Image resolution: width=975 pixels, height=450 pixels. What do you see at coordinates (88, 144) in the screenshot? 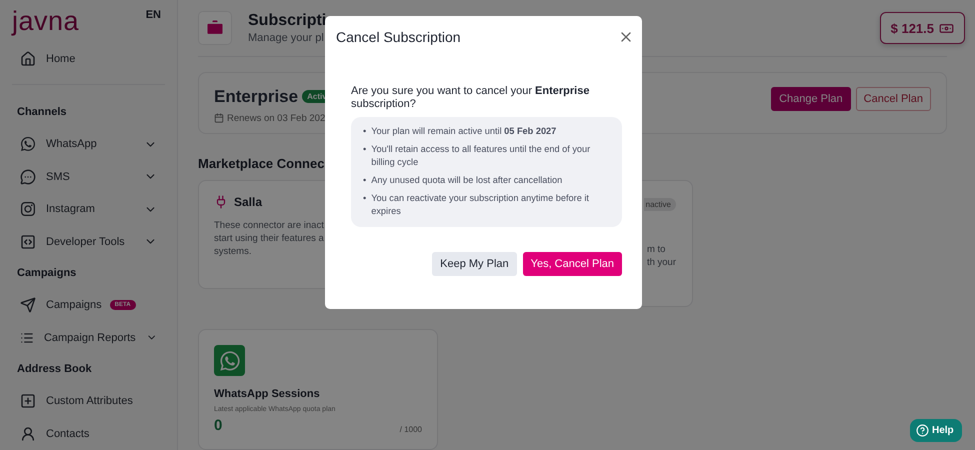
I see `nav-item: WhatsApp` at bounding box center [88, 144].